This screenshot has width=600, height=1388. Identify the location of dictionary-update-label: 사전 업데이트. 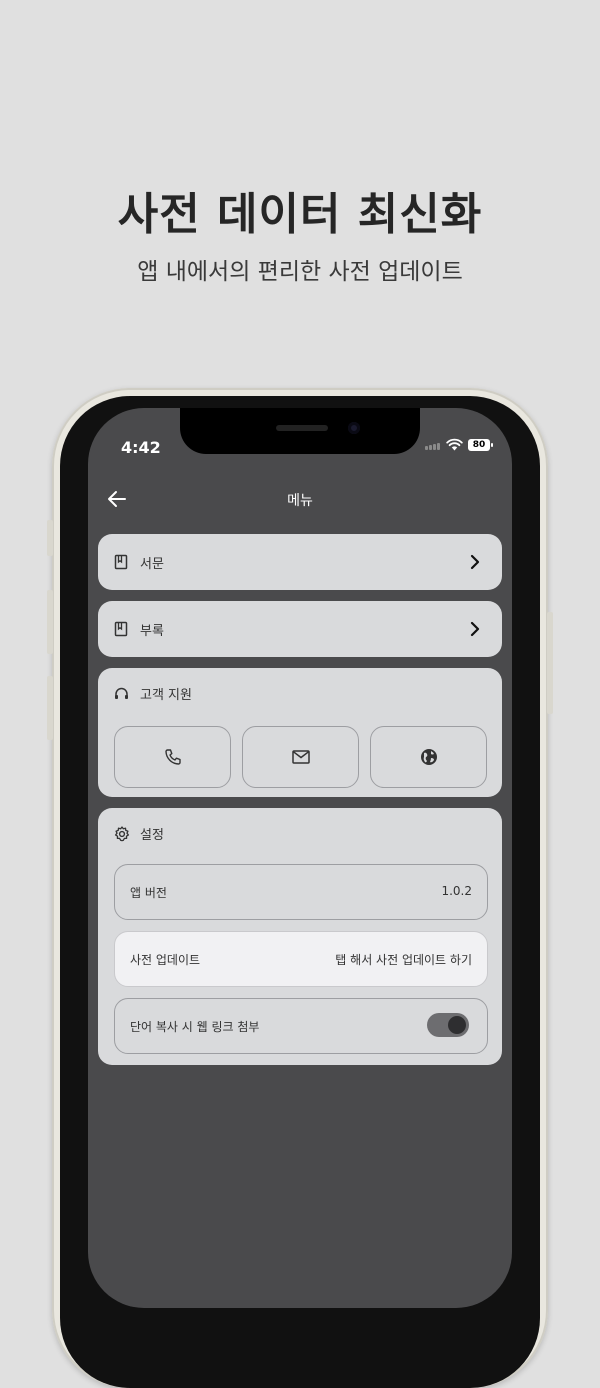
(165, 960).